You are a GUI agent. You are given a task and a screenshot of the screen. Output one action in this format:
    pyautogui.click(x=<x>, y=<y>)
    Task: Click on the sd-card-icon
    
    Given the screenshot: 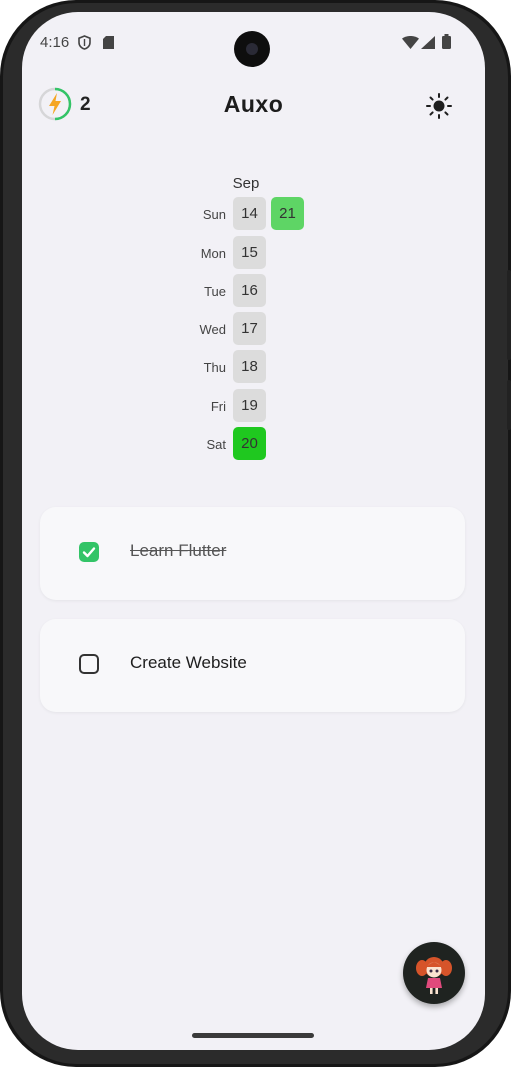 What is the action you would take?
    pyautogui.click(x=108, y=42)
    